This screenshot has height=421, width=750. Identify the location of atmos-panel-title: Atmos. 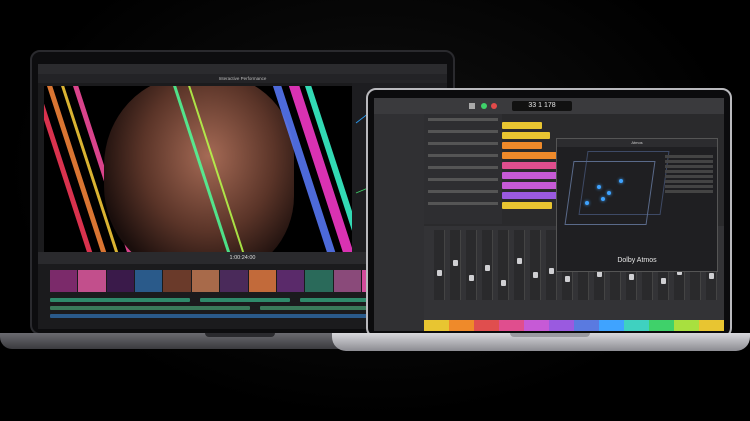
(637, 143).